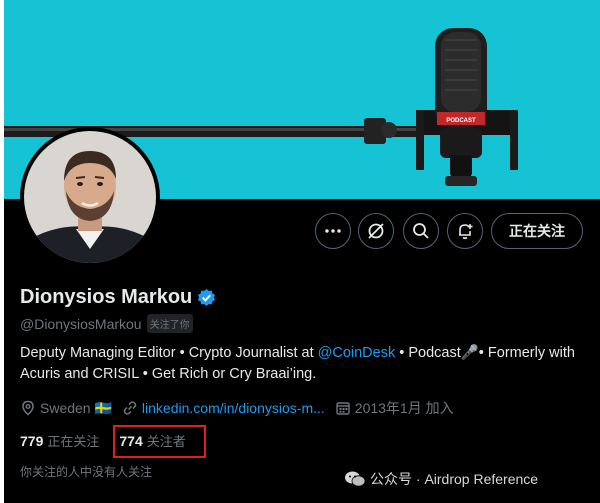  I want to click on following-stat: 779 正在关注, so click(60, 441).